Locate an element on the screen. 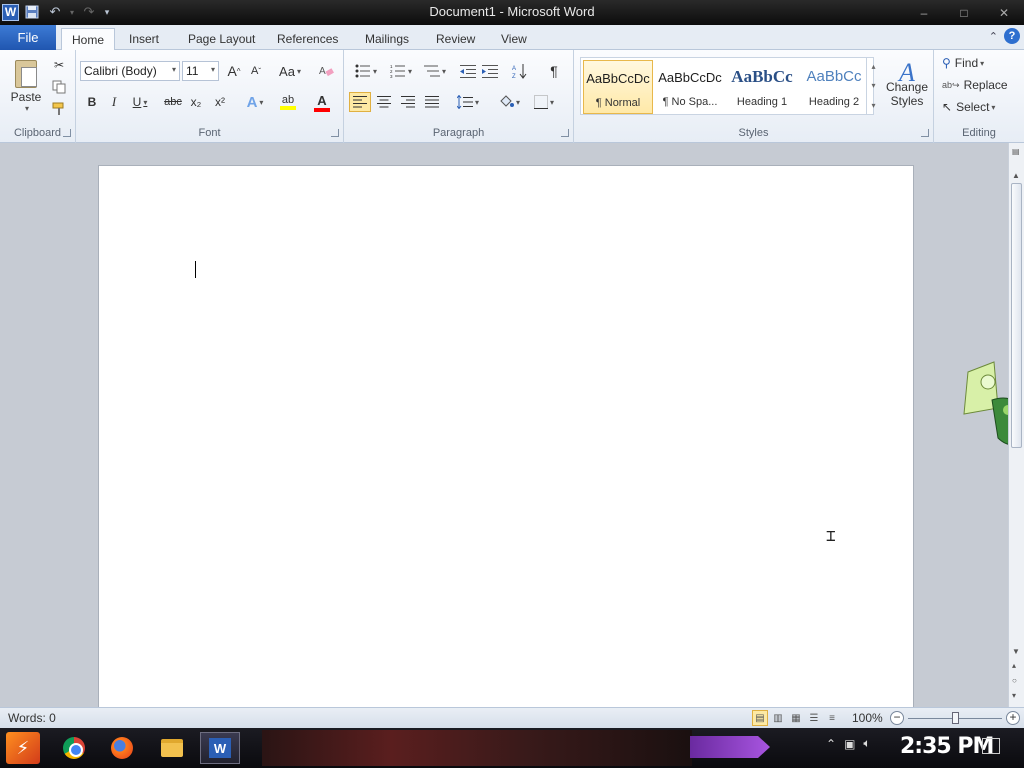  line-spacing-icon: ▾ is located at coordinates (468, 102).